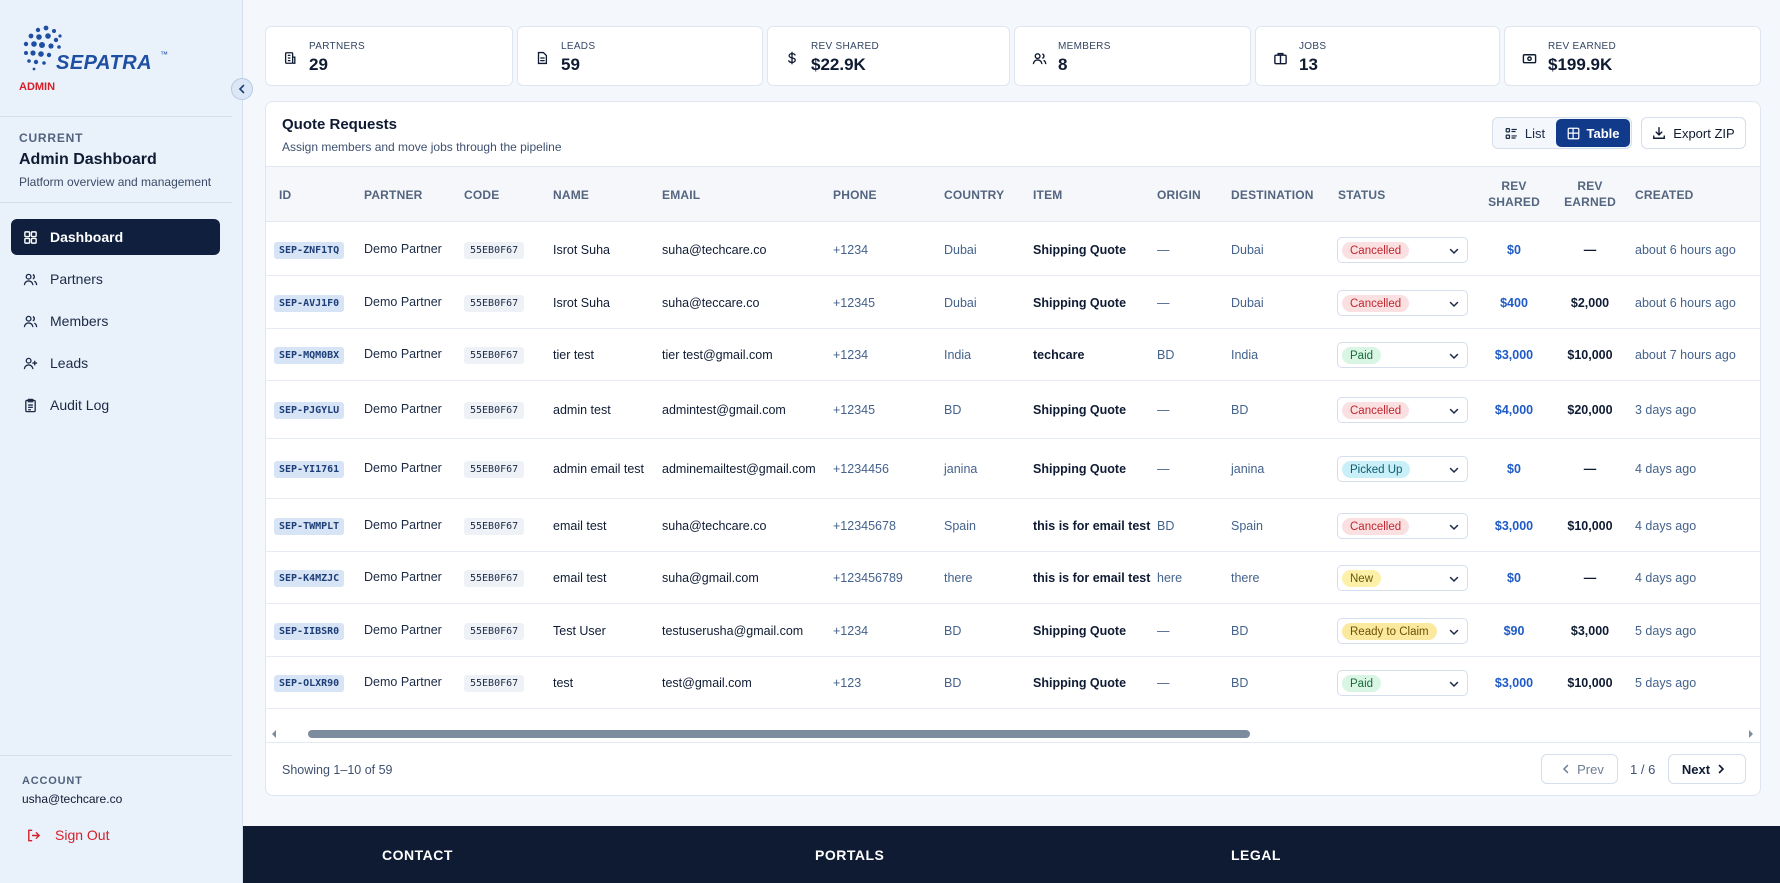 This screenshot has width=1780, height=883. I want to click on stat-label: REV SHARED, so click(845, 46).